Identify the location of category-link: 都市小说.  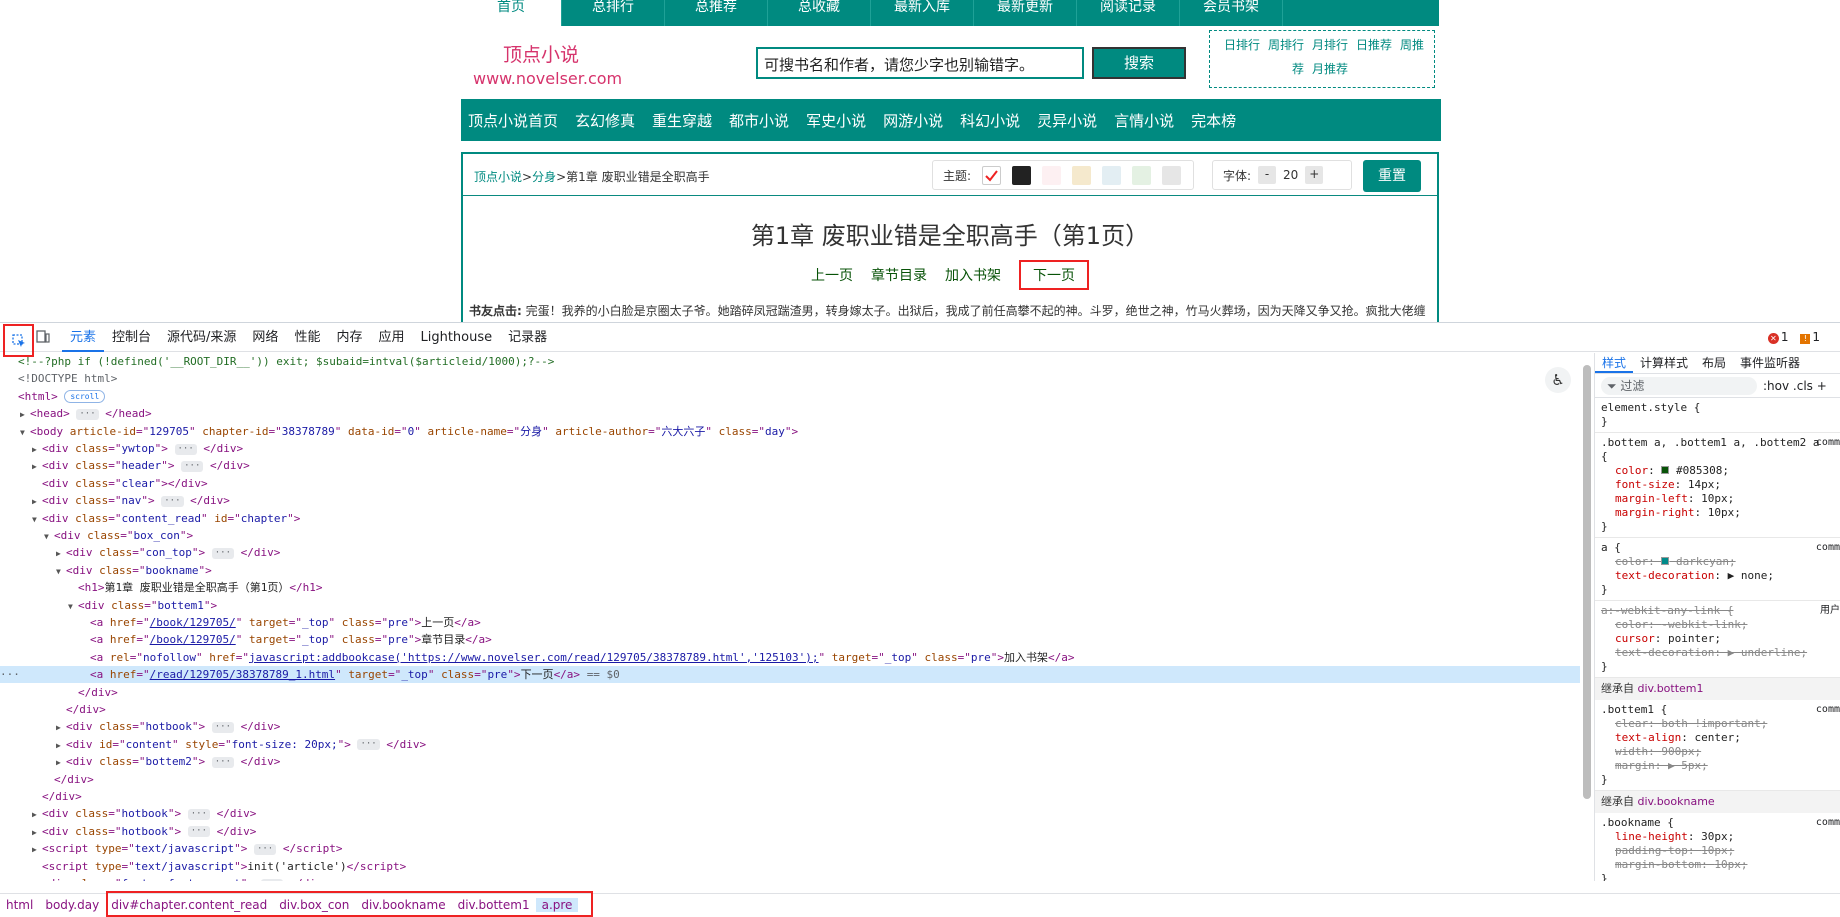
(759, 120).